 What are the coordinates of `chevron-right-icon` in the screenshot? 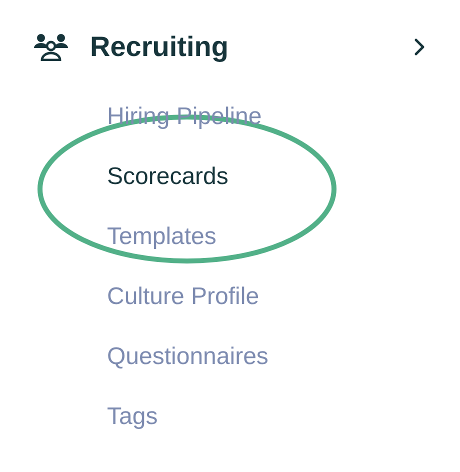 It's located at (420, 47).